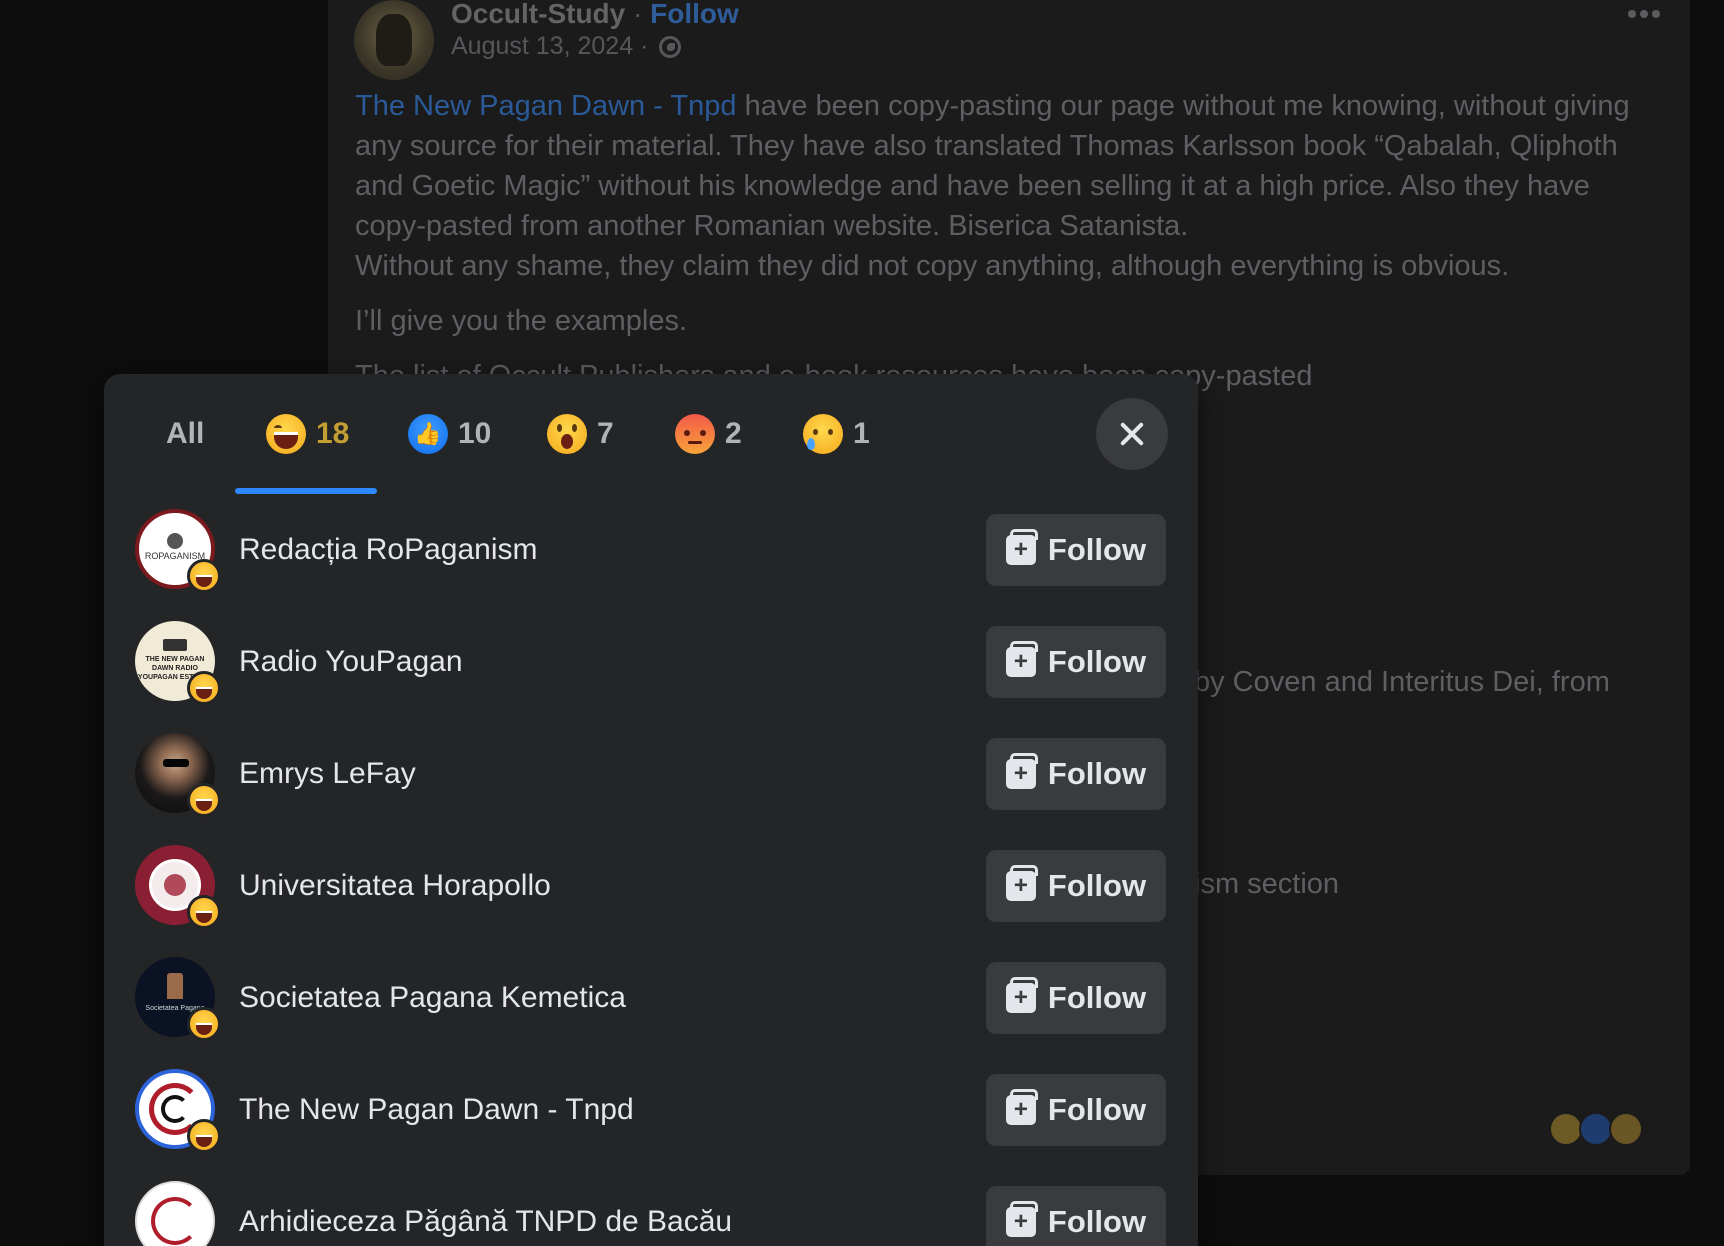  What do you see at coordinates (538, 14) in the screenshot?
I see `post-author-name: Occult-Study` at bounding box center [538, 14].